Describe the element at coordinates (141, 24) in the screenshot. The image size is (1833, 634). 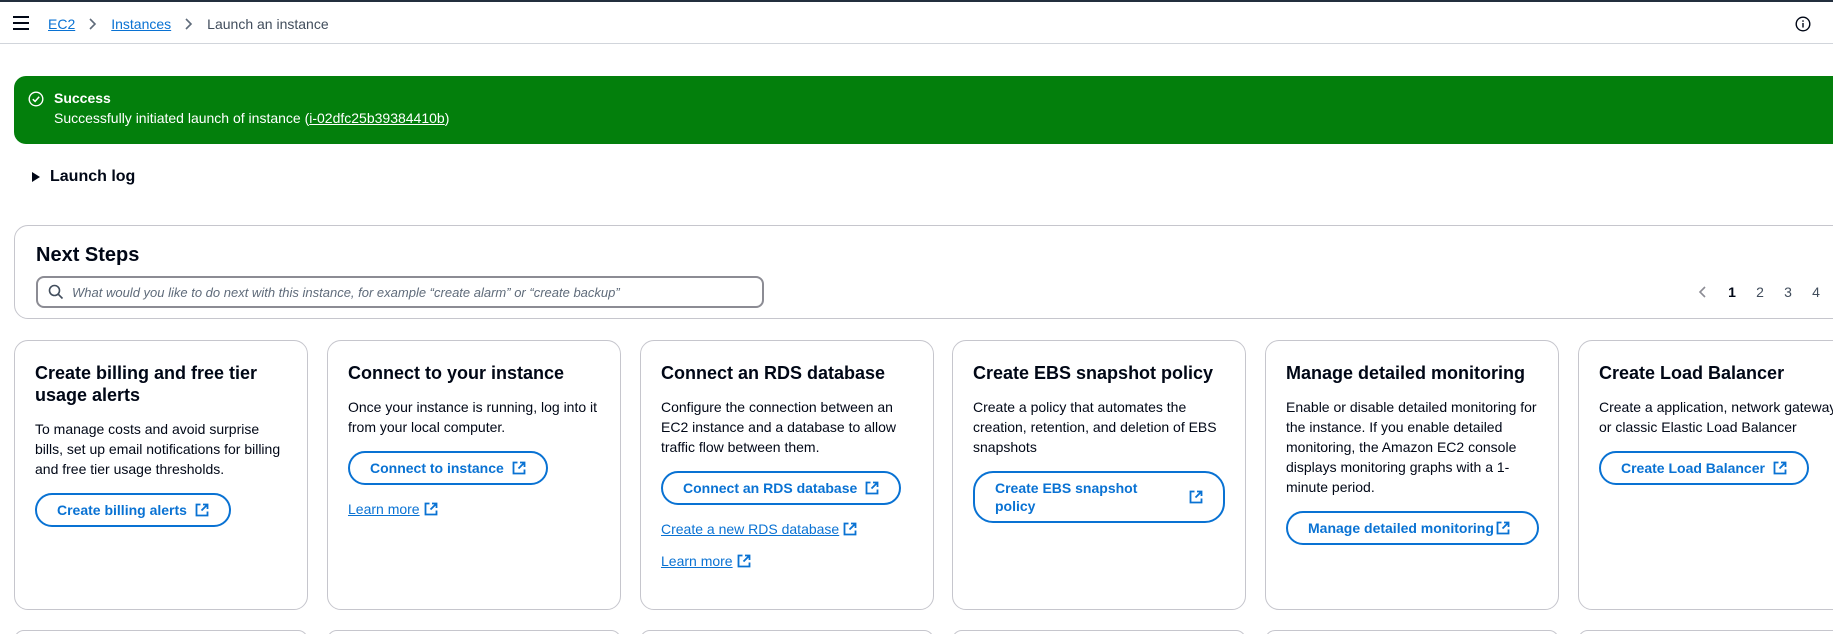
I see `breadcrumb-instances: Instances` at that location.